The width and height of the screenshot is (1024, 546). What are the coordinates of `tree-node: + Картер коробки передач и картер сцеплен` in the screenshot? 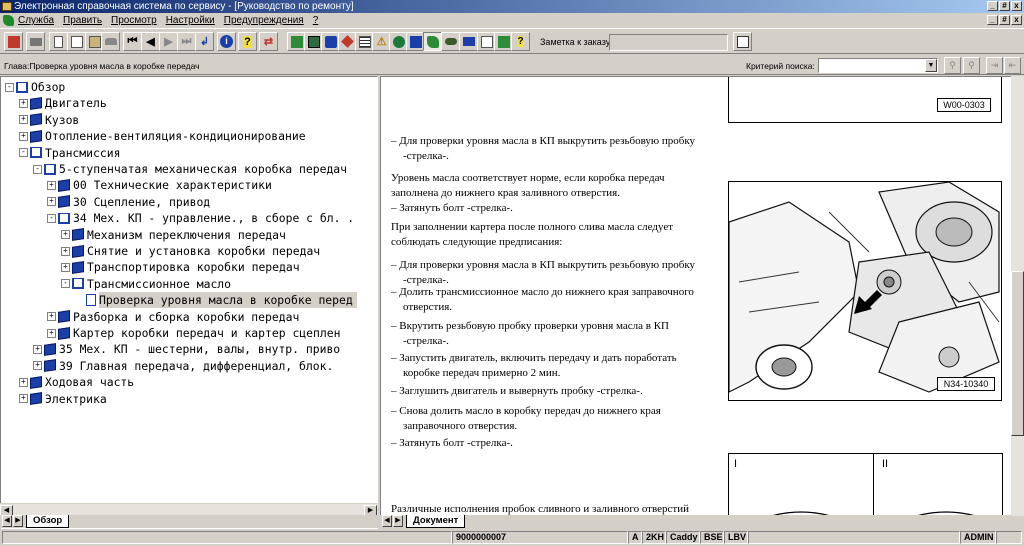 It's located at (193, 333).